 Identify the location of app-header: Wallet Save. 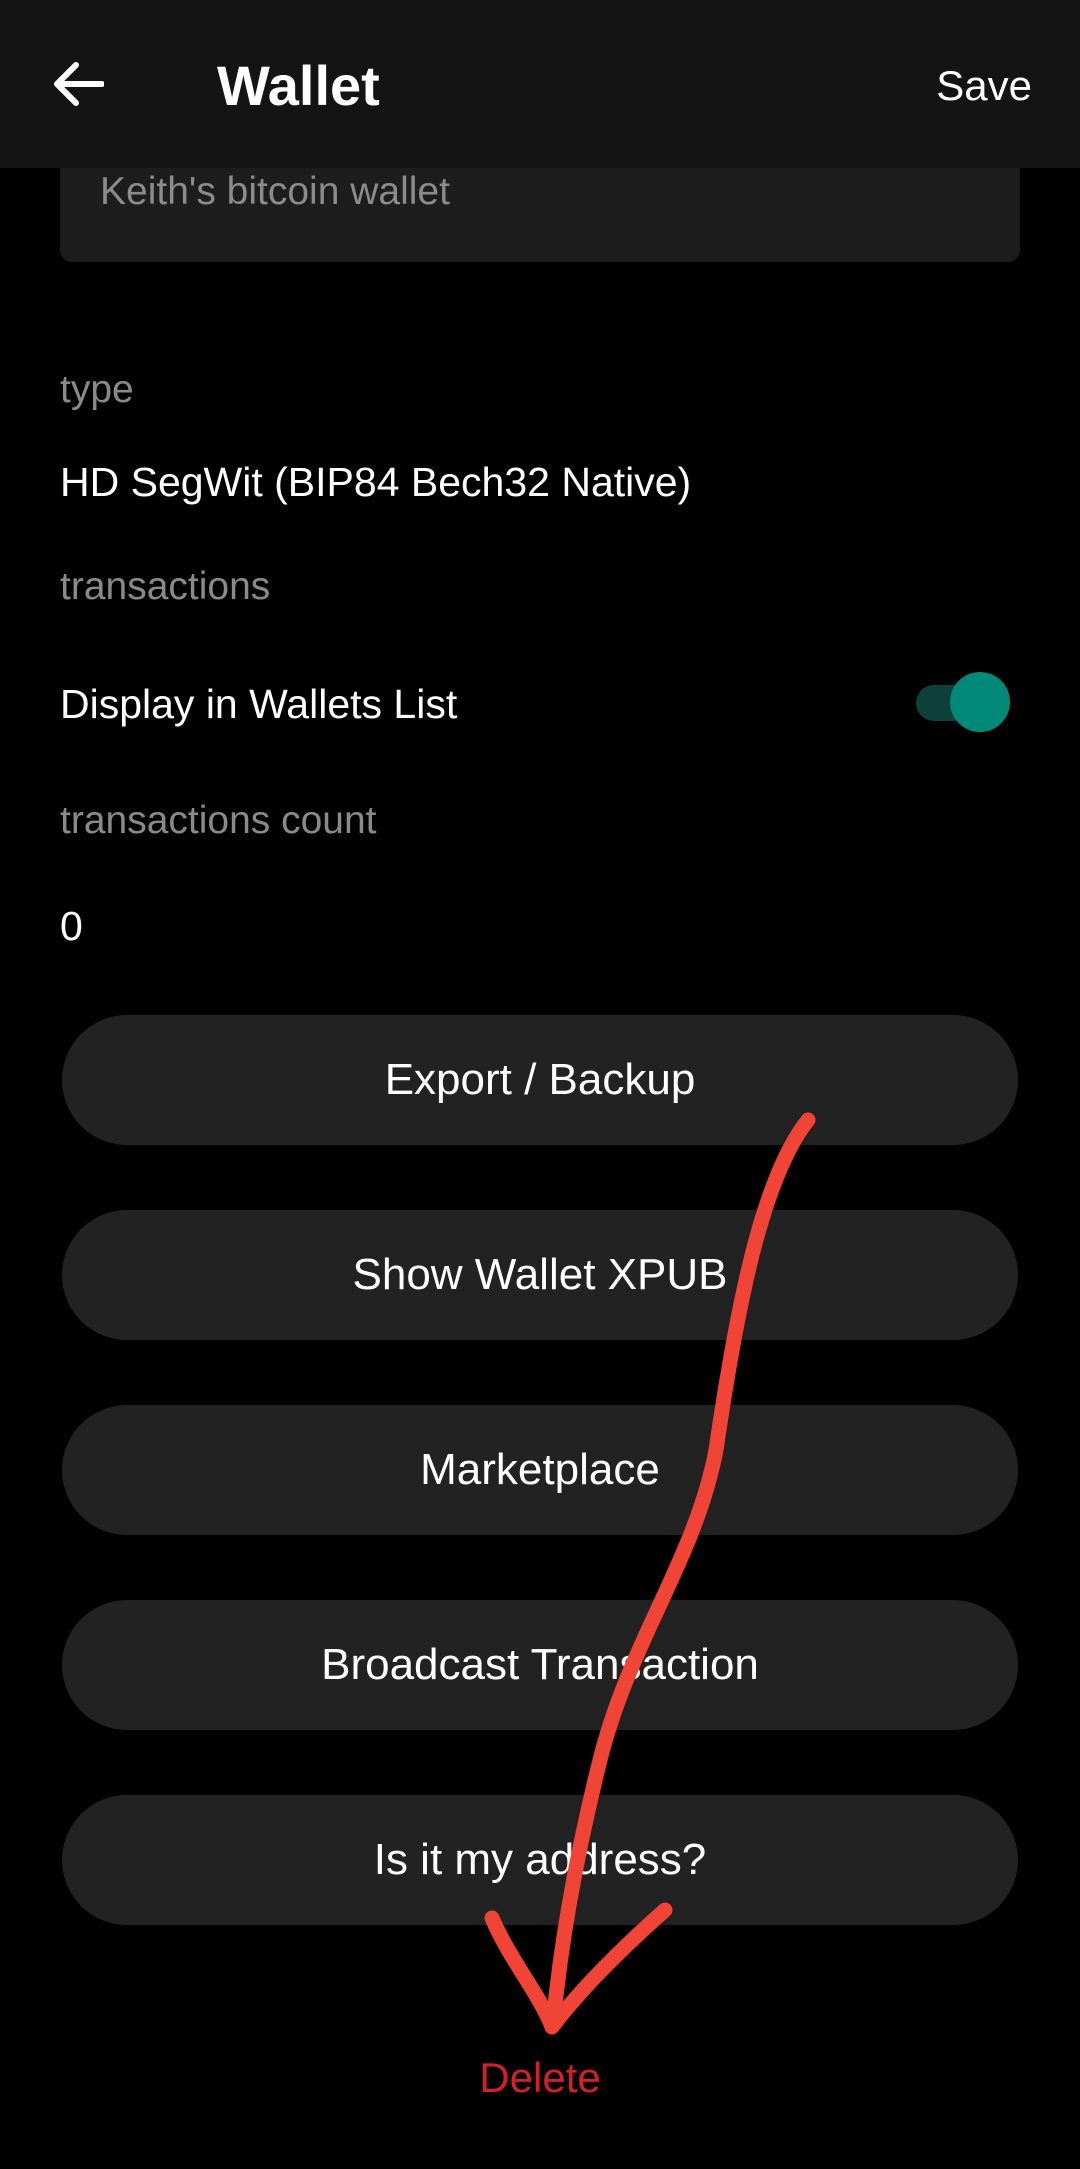
(540, 84).